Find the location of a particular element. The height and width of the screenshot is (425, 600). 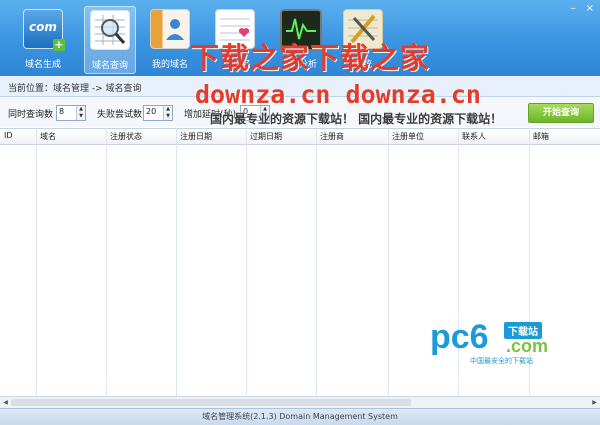

toolbar-domain-generate: com + 域名生成 is located at coordinates (43, 39).